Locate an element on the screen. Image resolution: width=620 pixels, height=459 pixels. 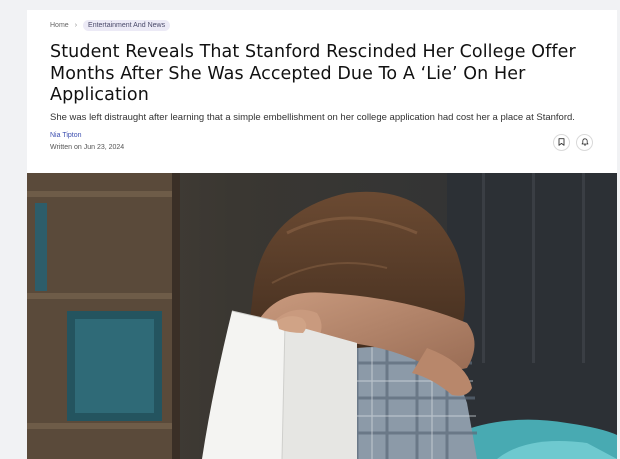
notification-button is located at coordinates (584, 142).